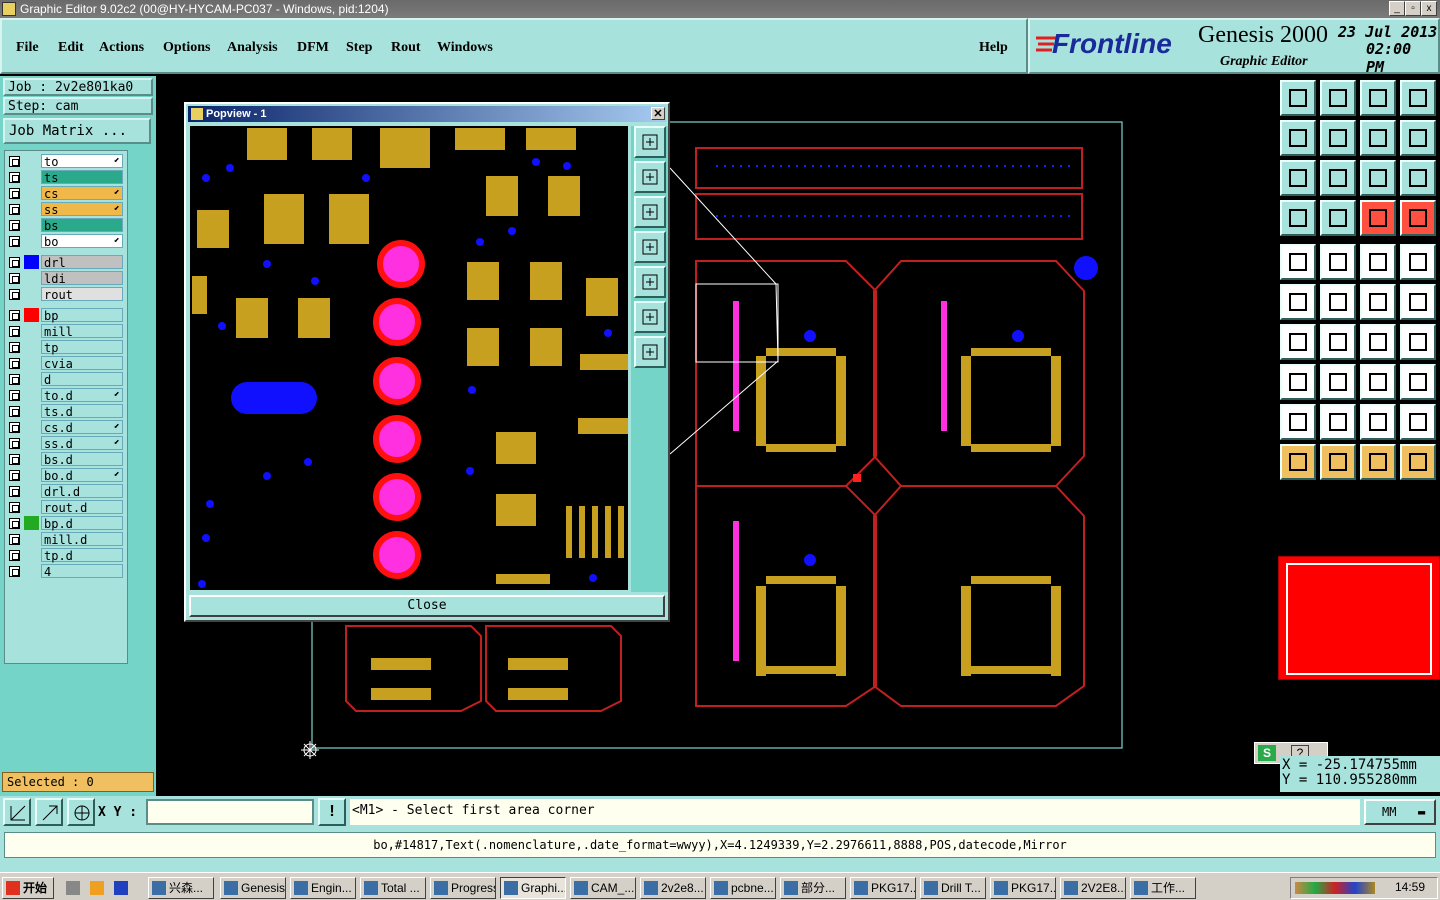  What do you see at coordinates (1378, 262) in the screenshot?
I see `measure-ruler-icon` at bounding box center [1378, 262].